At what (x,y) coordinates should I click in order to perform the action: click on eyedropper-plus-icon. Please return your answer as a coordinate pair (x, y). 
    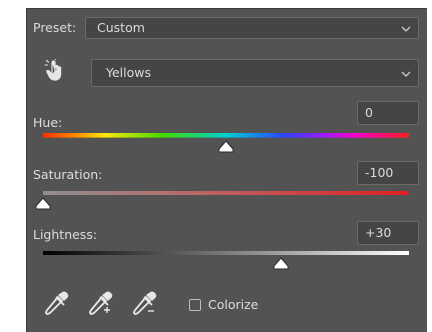
    Looking at the image, I should click on (100, 303).